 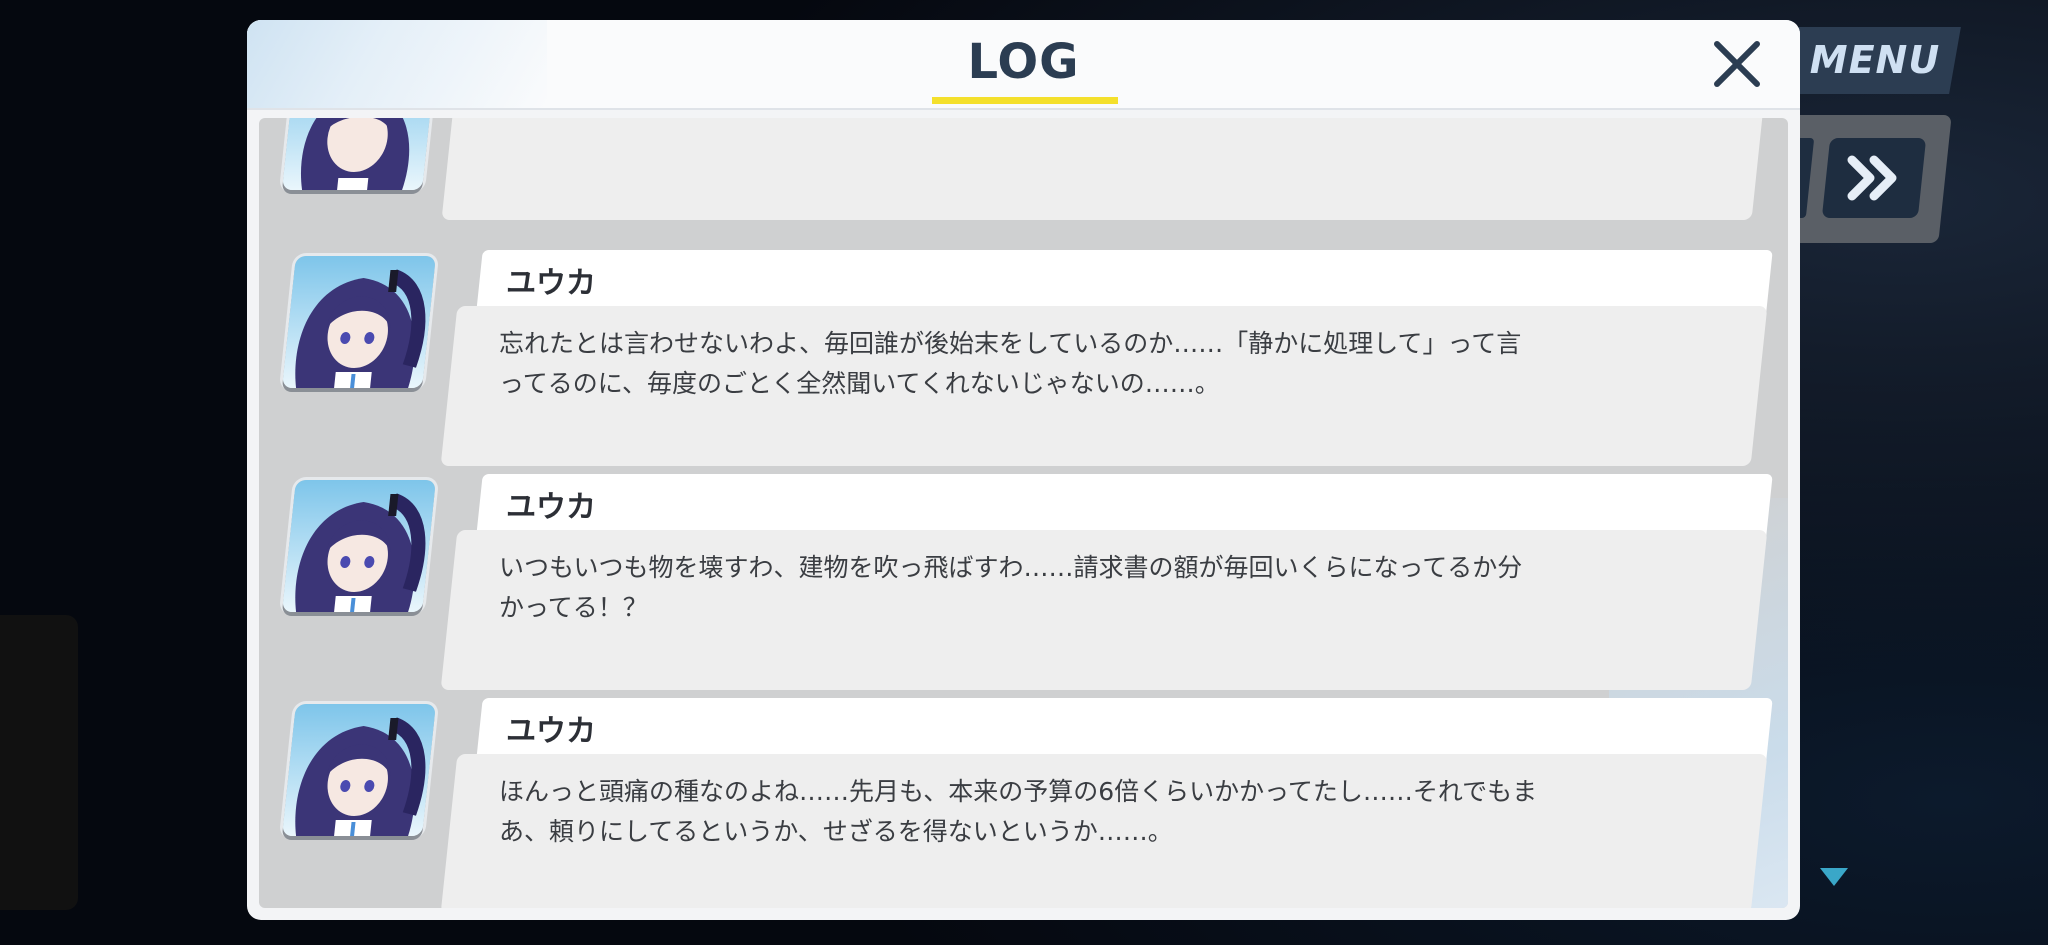 What do you see at coordinates (1104, 169) in the screenshot?
I see `message-box` at bounding box center [1104, 169].